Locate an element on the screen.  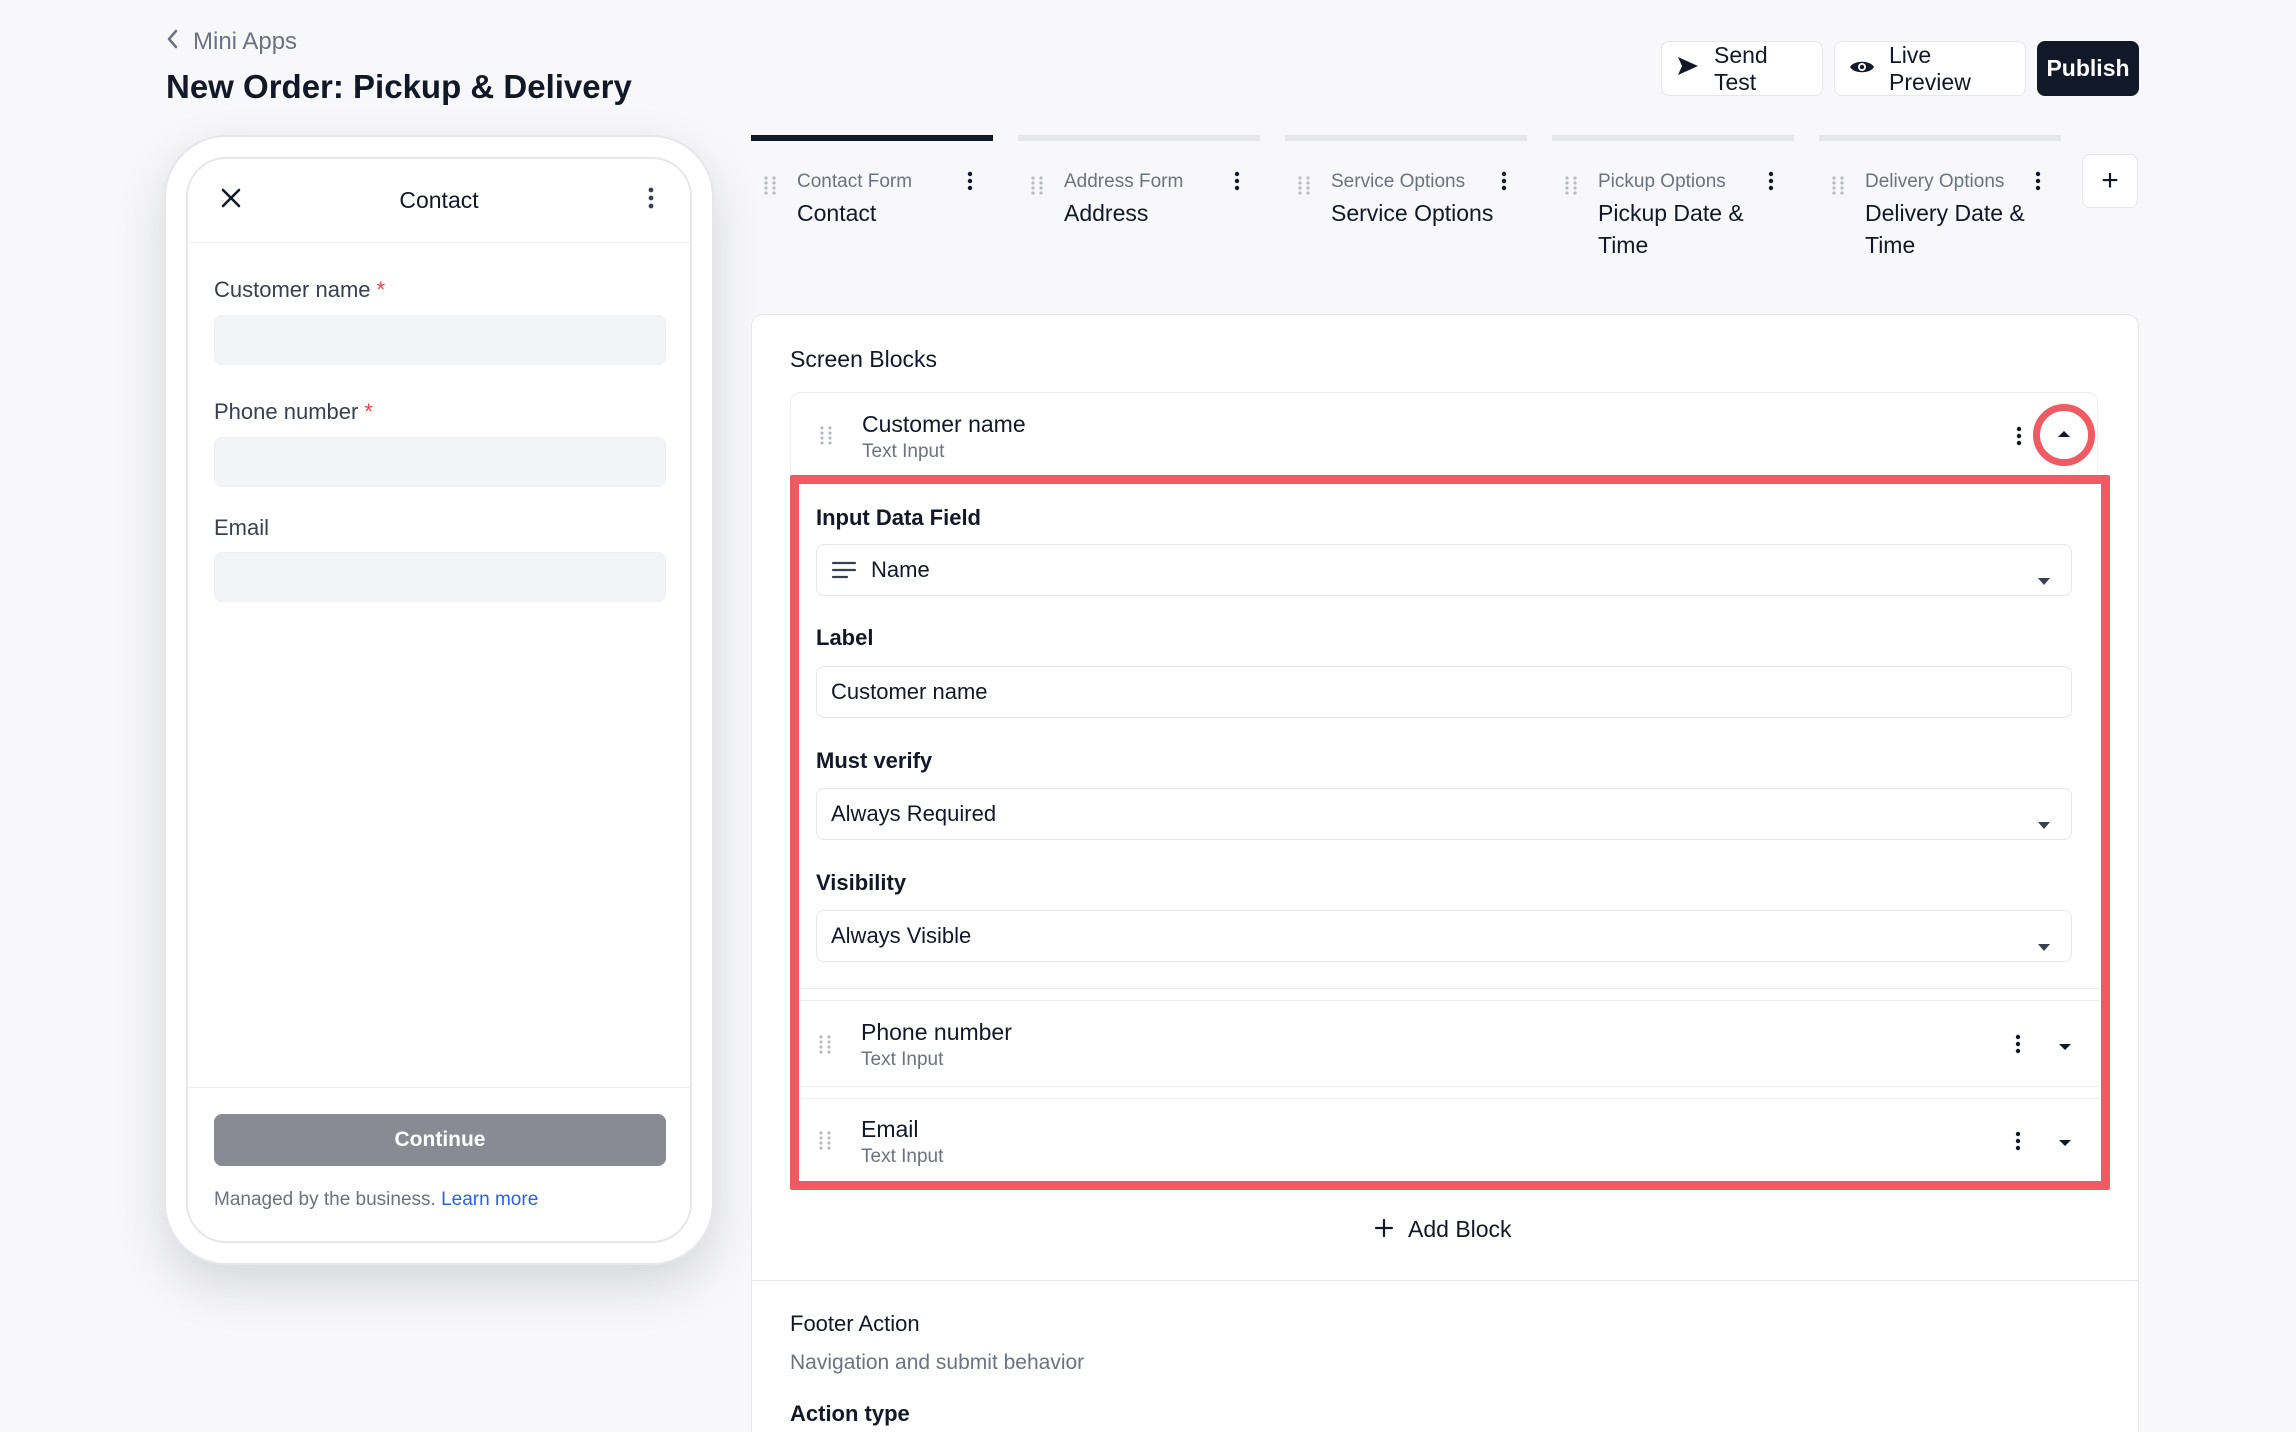
phone-email-input is located at coordinates (440, 577).